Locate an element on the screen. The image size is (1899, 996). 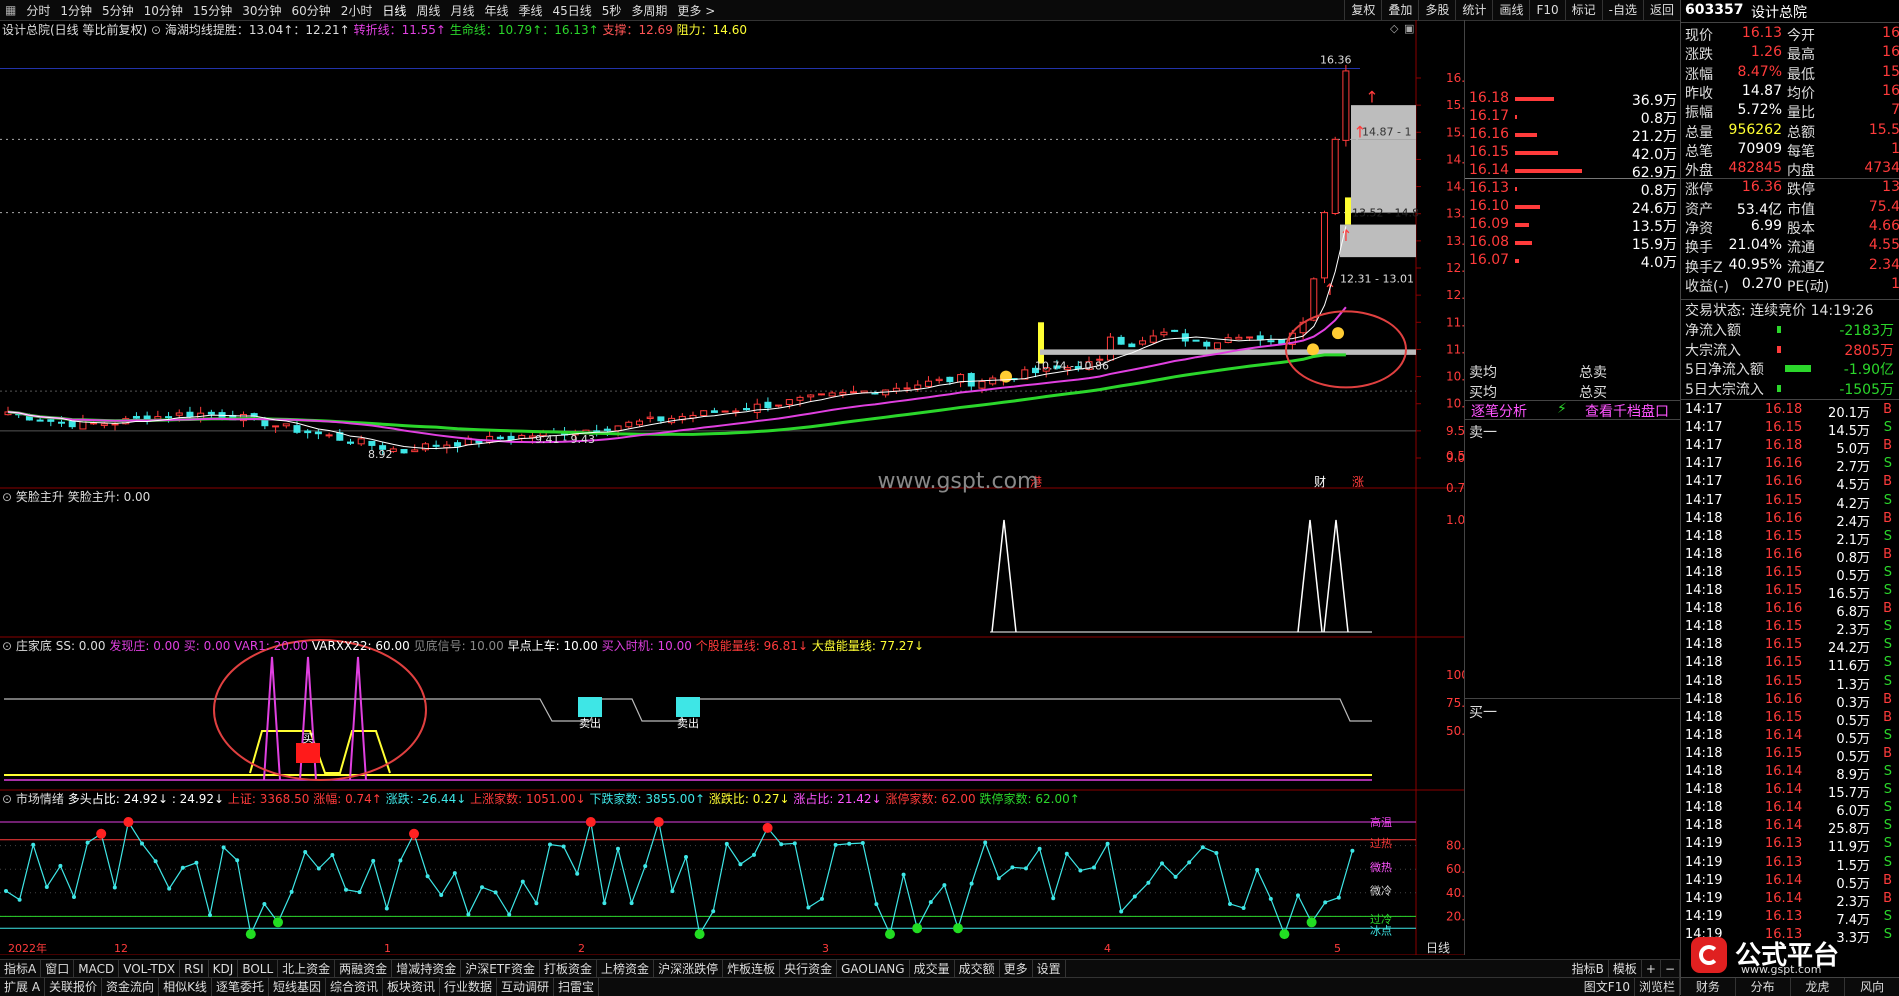
flow-bar is located at coordinates (1779, 329).